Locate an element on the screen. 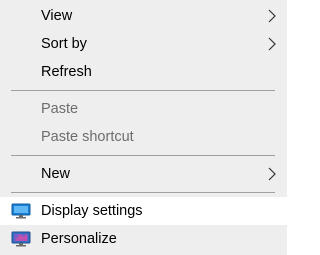  menu-item-refresh: Refresh is located at coordinates (143, 72).